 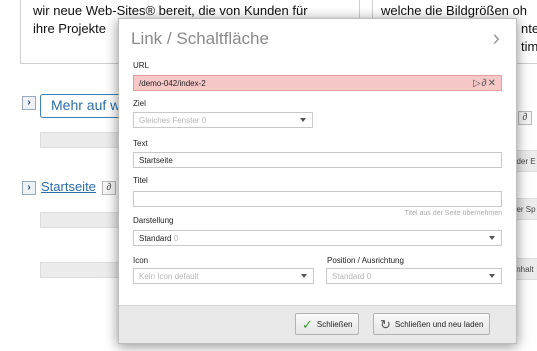 What do you see at coordinates (492, 83) in the screenshot?
I see `clear-icon: ✕` at bounding box center [492, 83].